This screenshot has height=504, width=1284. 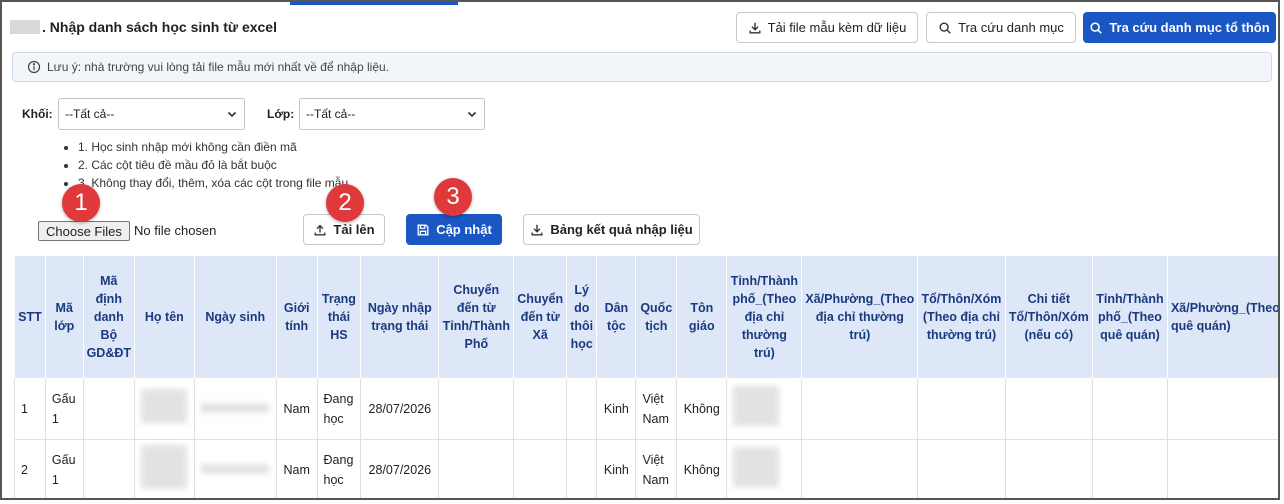 I want to click on cell-gender: Nam, so click(x=296, y=468).